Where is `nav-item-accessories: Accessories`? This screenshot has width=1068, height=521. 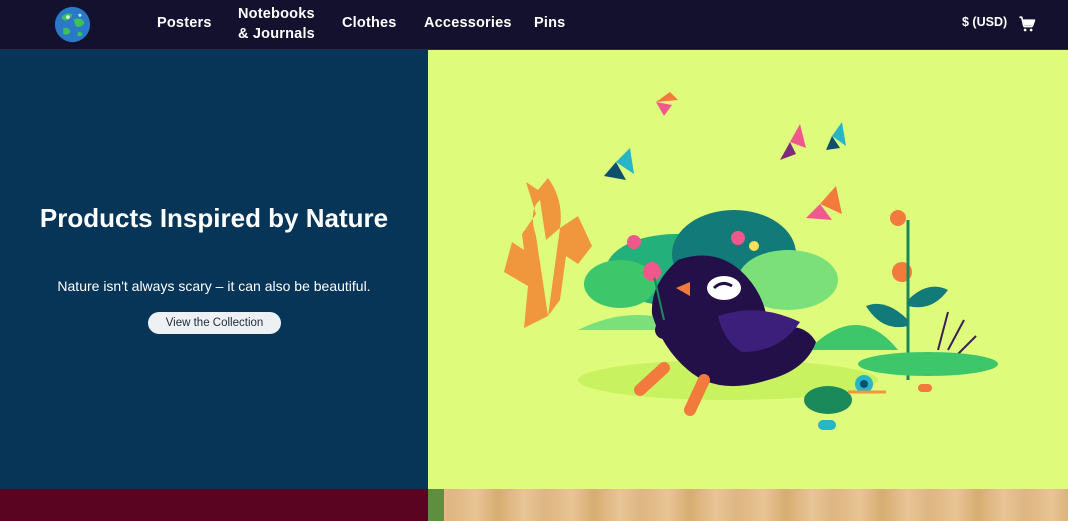
nav-item-accessories: Accessories is located at coordinates (468, 23).